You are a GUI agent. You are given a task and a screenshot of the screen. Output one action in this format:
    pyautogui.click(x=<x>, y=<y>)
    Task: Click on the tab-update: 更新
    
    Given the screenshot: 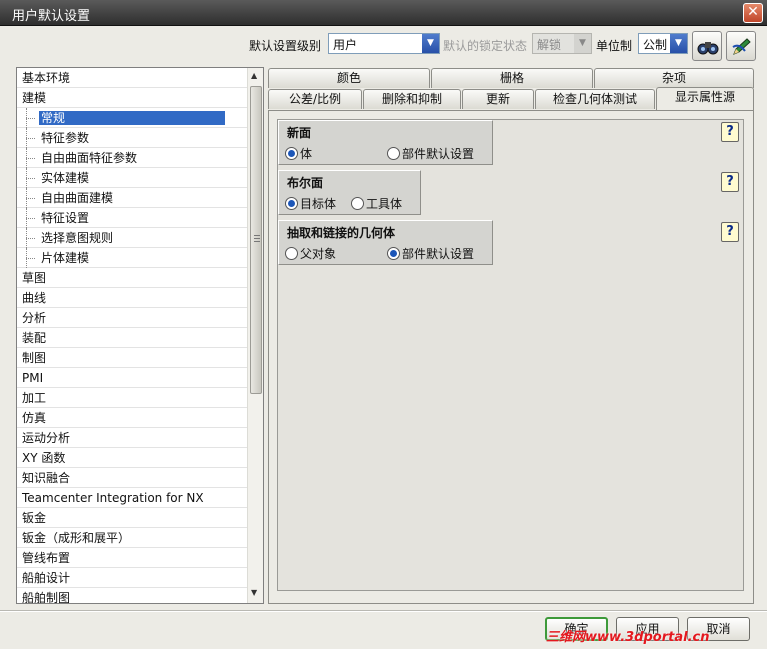 What is the action you would take?
    pyautogui.click(x=498, y=99)
    